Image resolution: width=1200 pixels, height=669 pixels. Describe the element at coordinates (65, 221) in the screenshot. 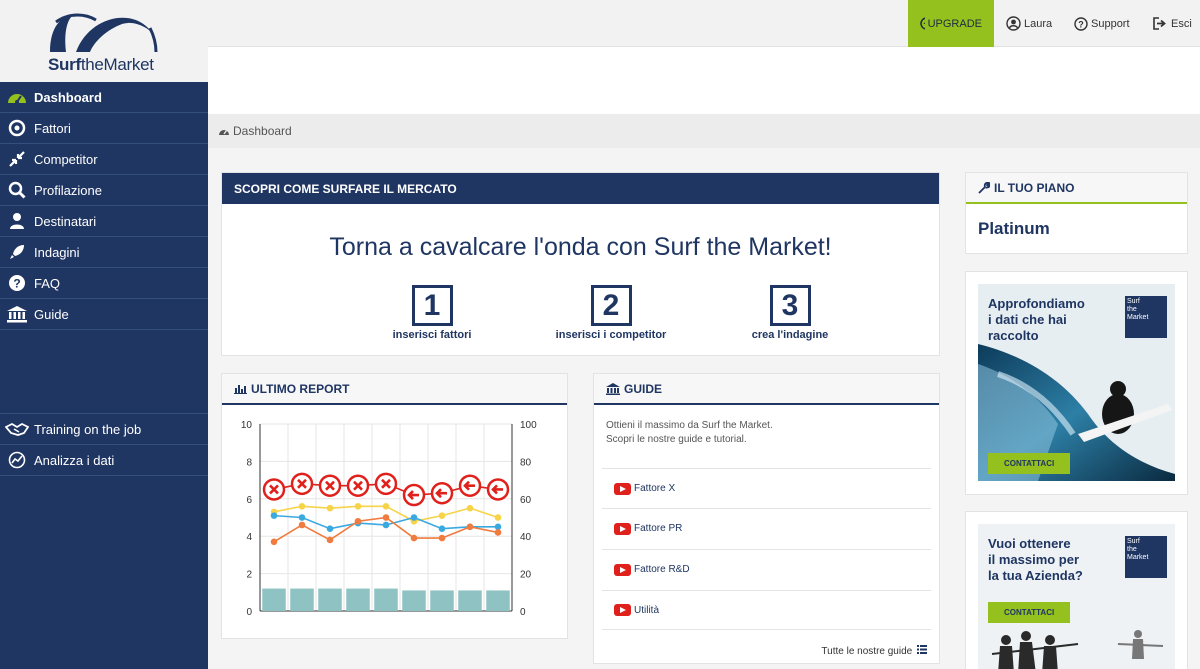

I see `sidebar-item-label: Destinatari` at that location.